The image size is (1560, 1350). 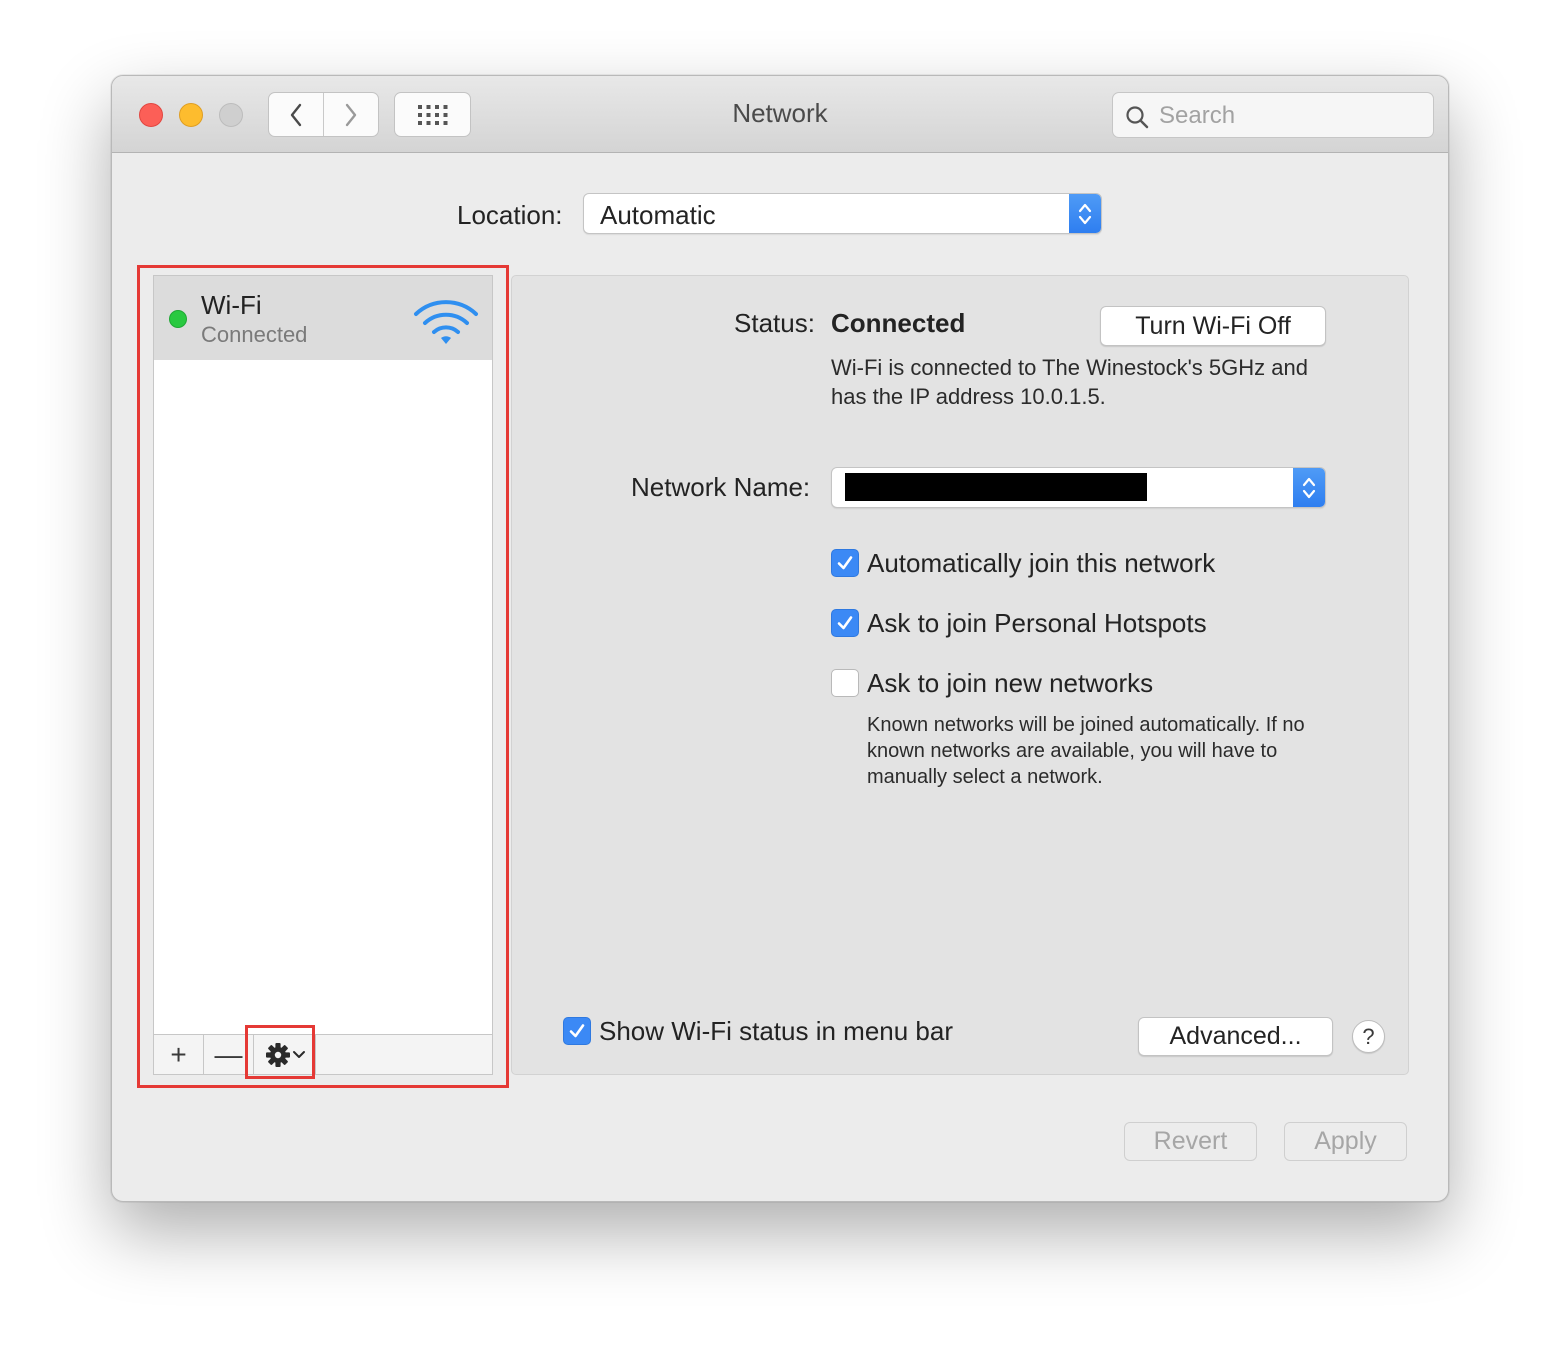 I want to click on highlight-box-action-menu, so click(x=280, y=1052).